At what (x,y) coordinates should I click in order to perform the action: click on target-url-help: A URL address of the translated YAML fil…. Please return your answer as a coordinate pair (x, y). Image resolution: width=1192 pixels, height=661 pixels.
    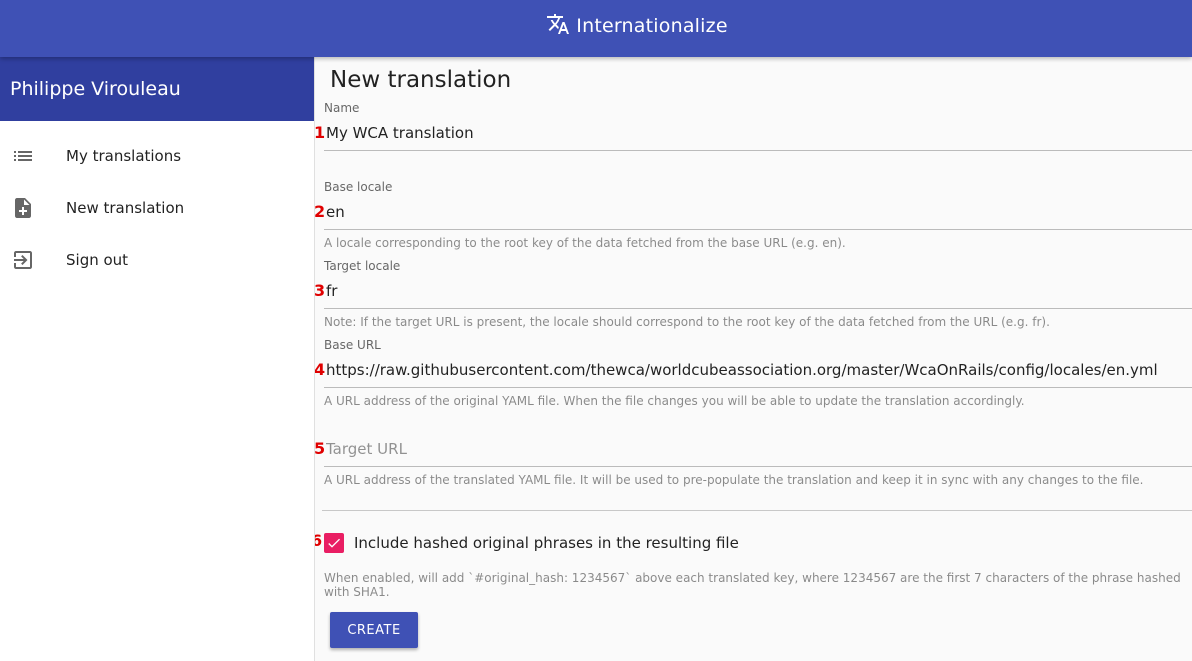
    Looking at the image, I should click on (734, 480).